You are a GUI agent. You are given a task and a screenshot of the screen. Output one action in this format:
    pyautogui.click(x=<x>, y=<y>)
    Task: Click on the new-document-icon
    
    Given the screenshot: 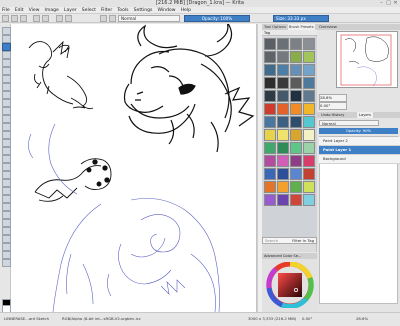 What is the action you would take?
    pyautogui.click(x=5, y=18)
    